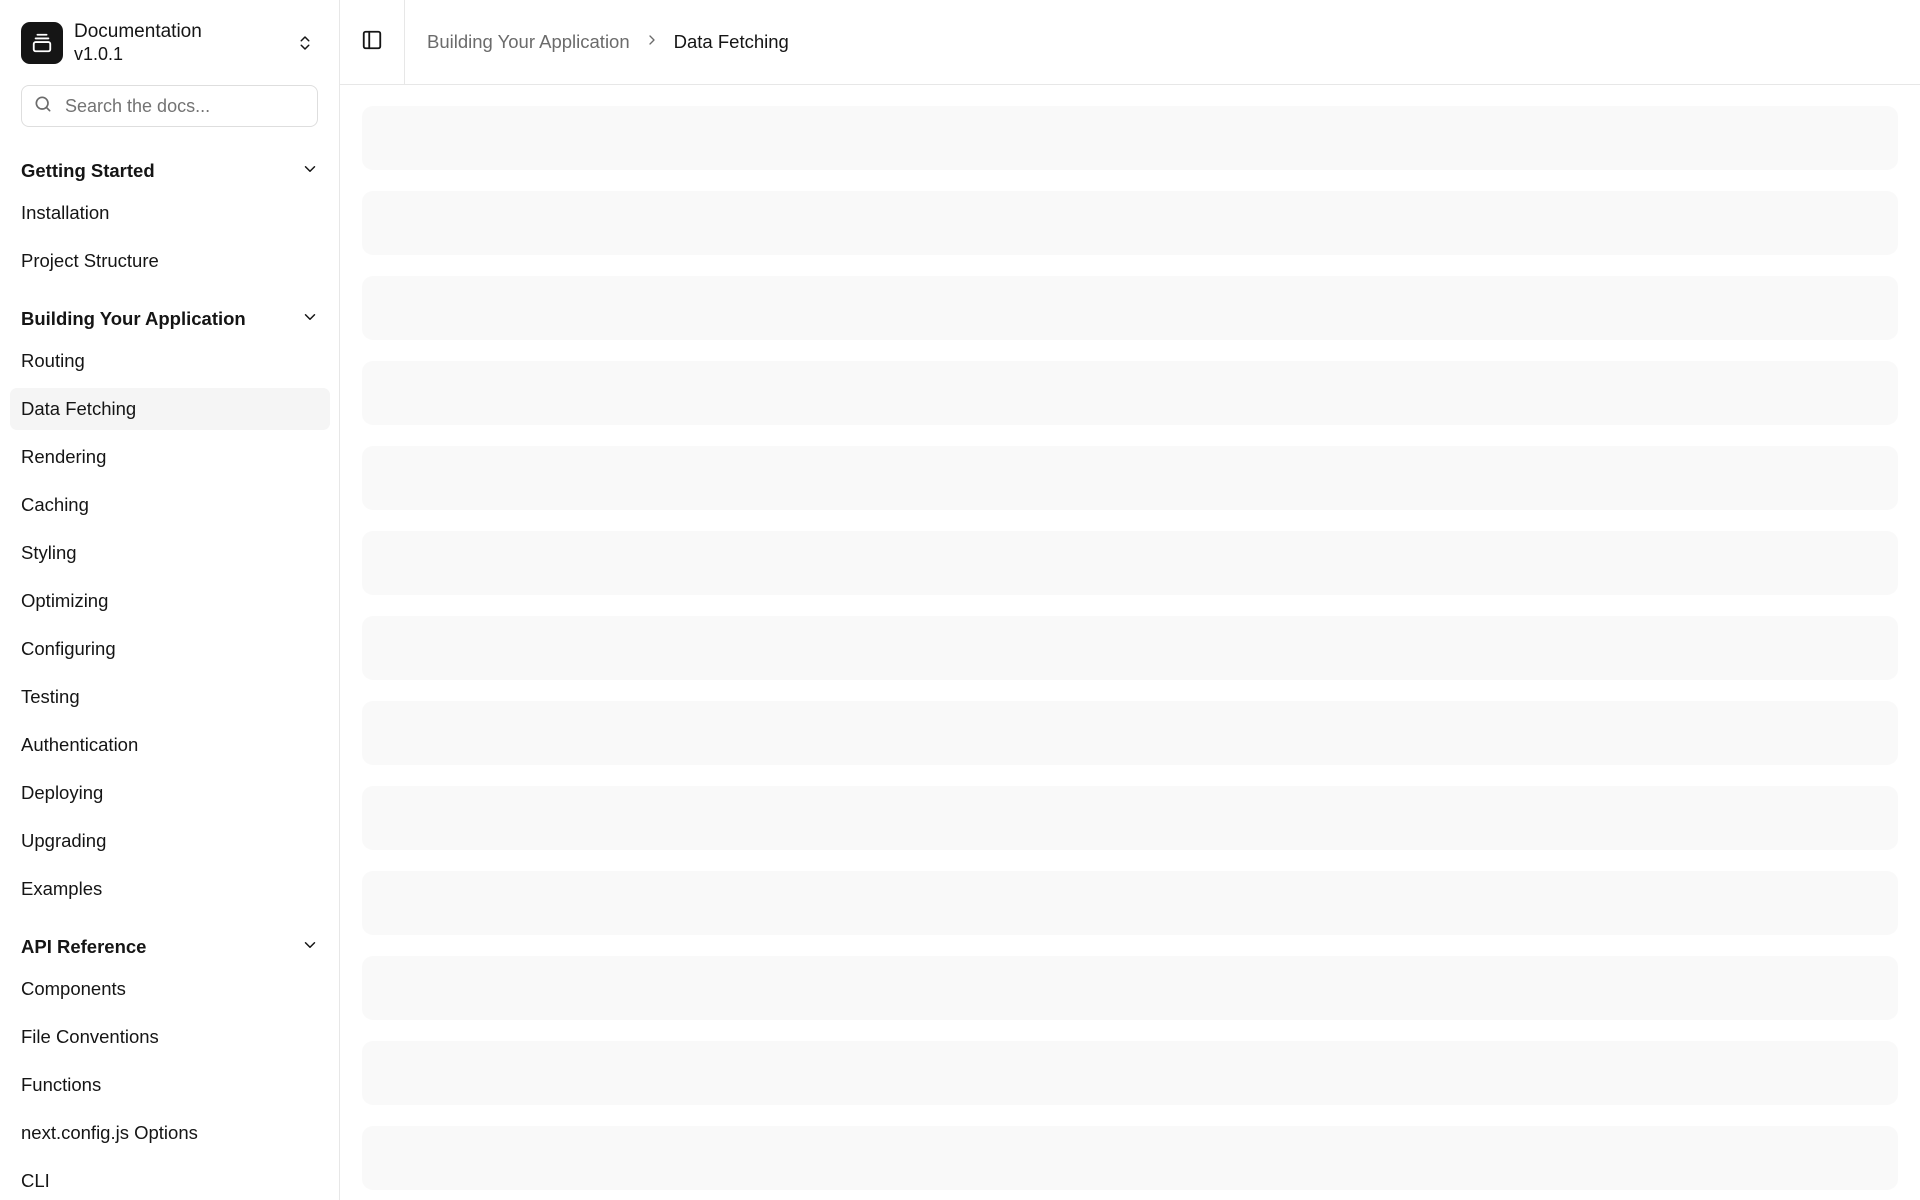 The height and width of the screenshot is (1200, 1920). Describe the element at coordinates (170, 505) in the screenshot. I see `sidebar-item: Caching` at that location.